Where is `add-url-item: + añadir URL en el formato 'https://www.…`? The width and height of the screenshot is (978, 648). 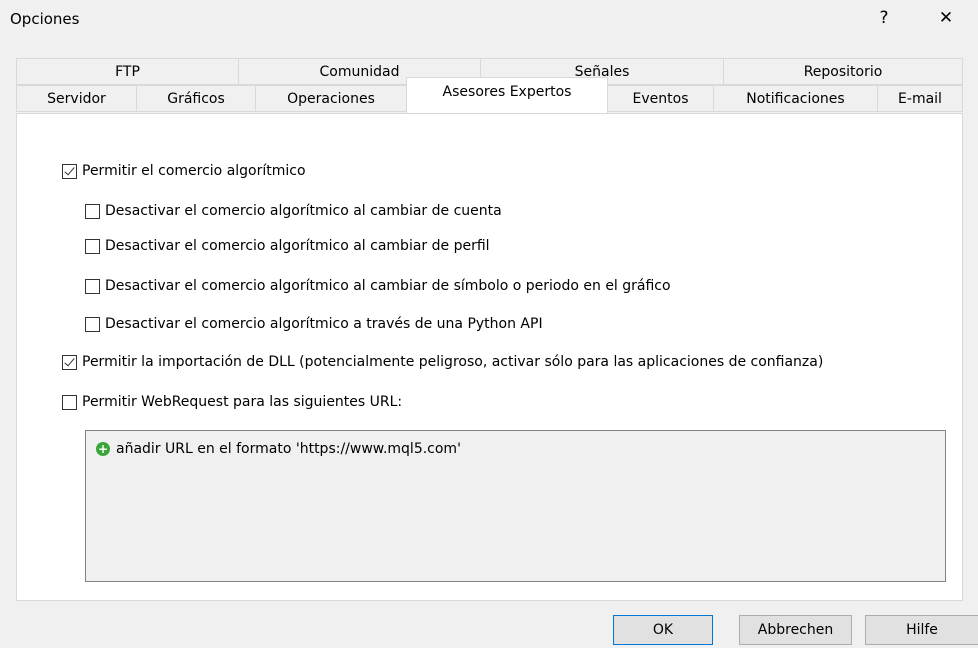
add-url-item: + añadir URL en el formato 'https://www.… is located at coordinates (278, 449).